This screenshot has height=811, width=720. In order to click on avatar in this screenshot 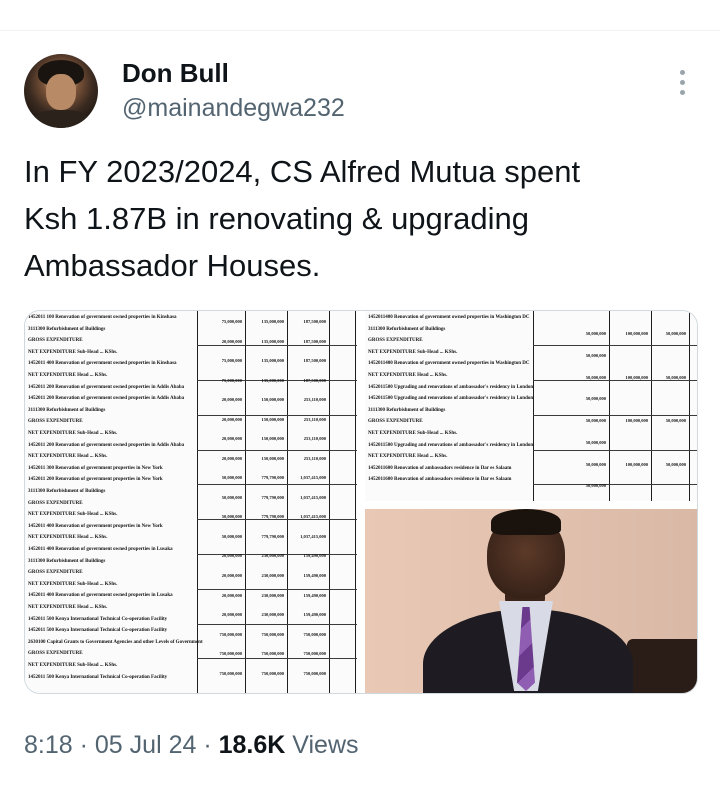, I will do `click(61, 91)`.